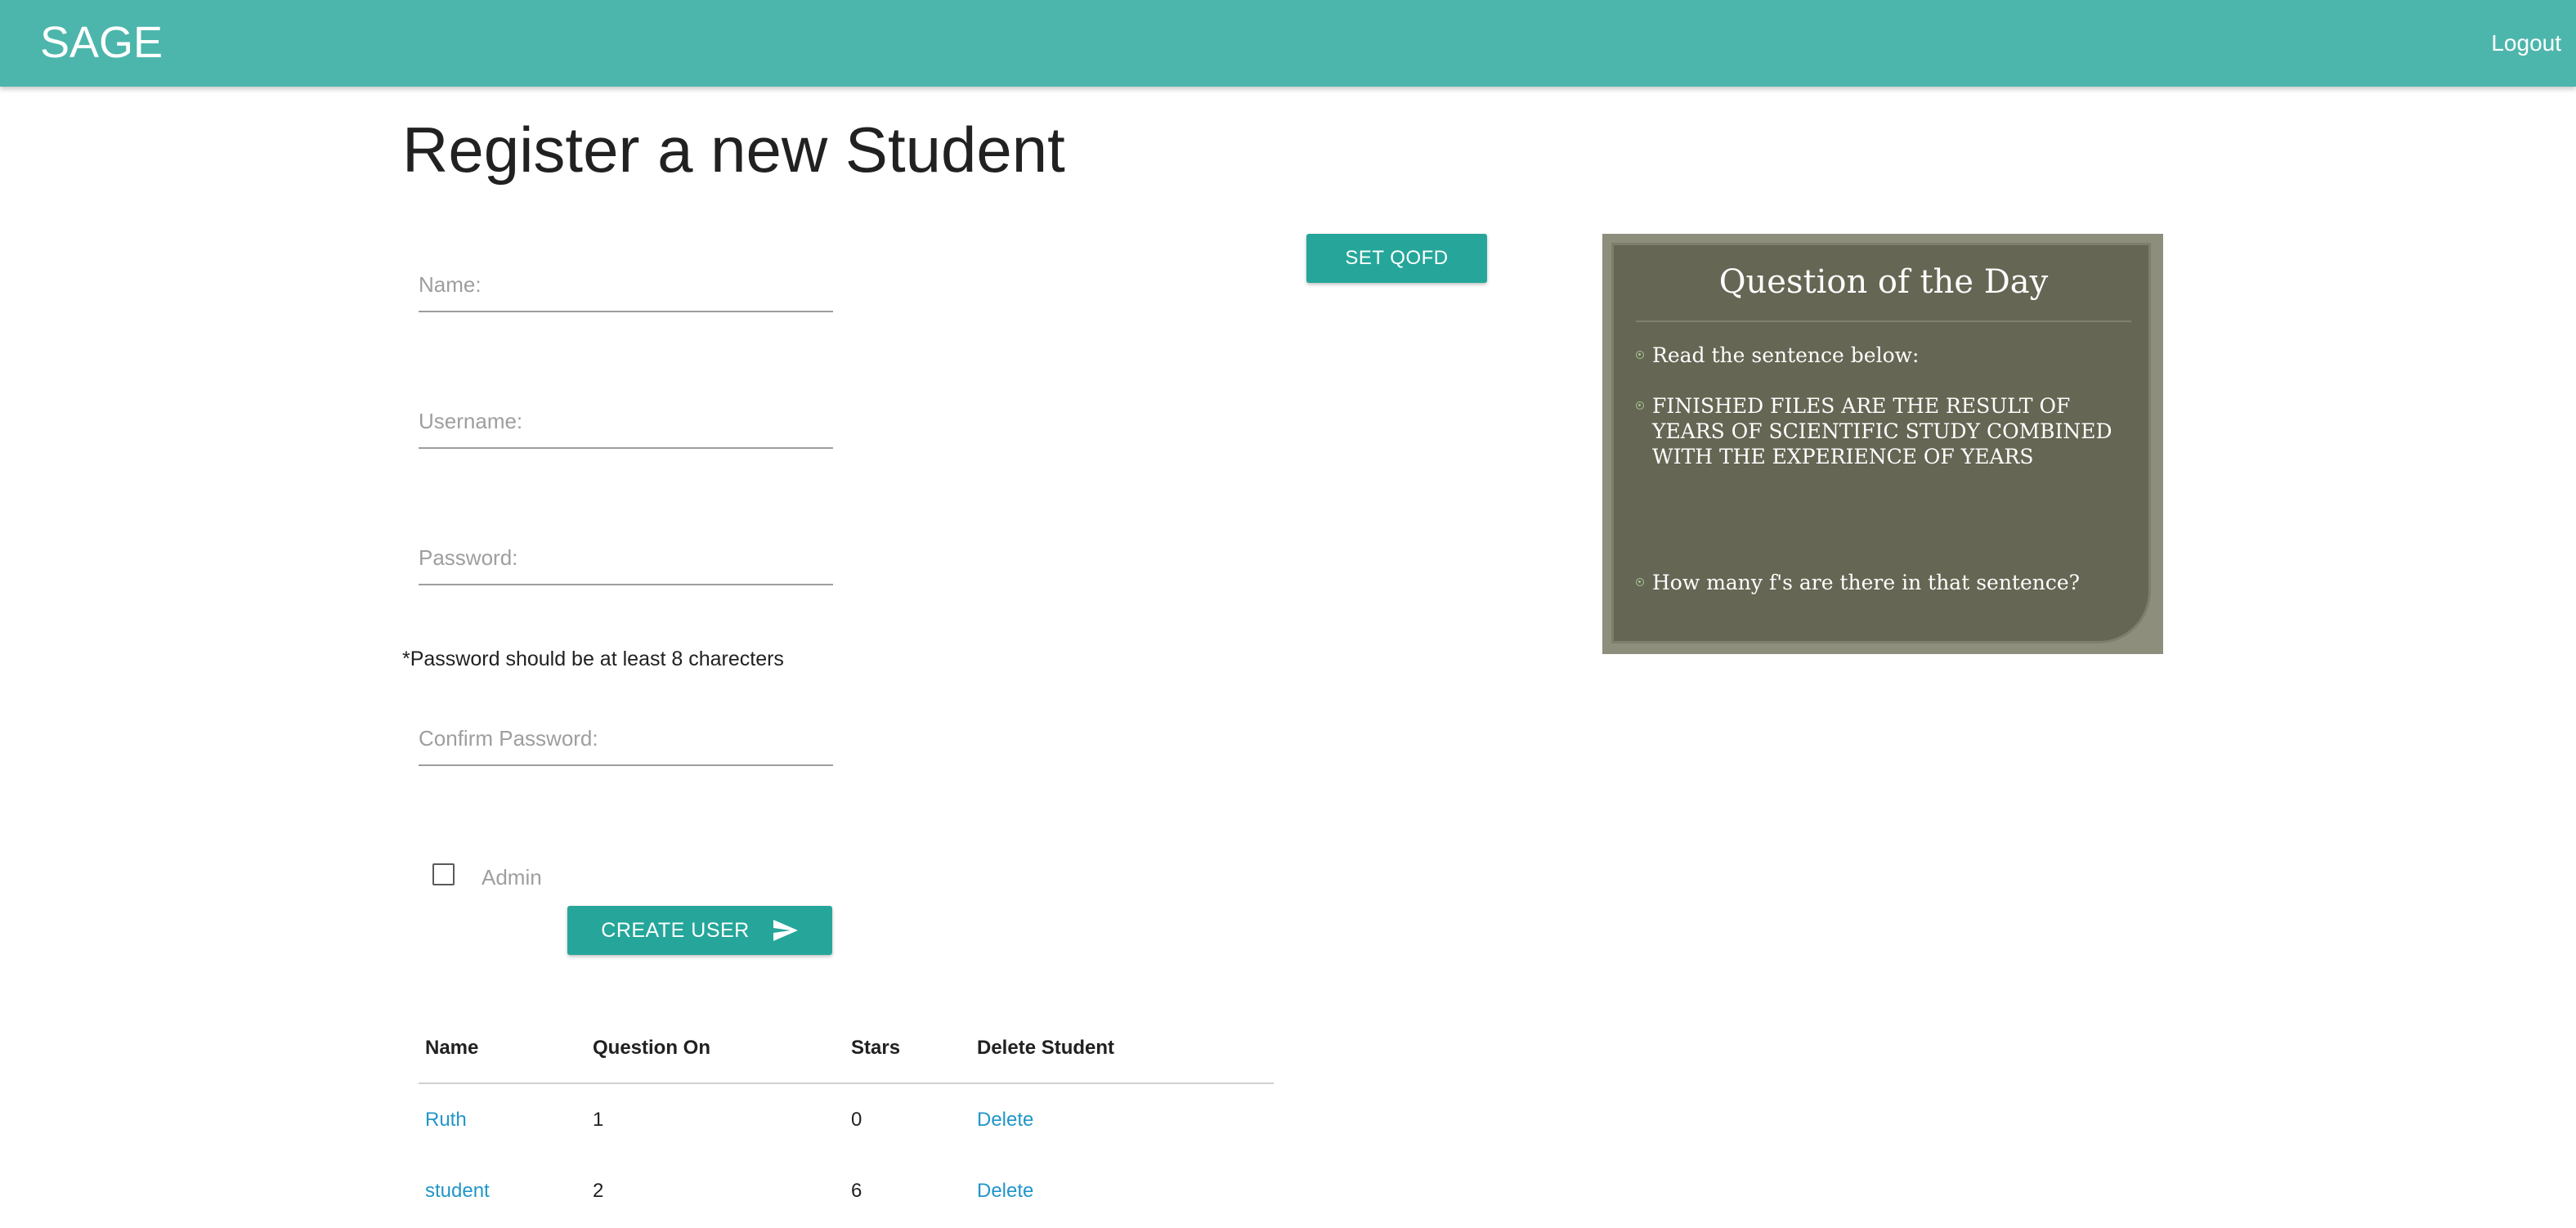 The image size is (2576, 1228). What do you see at coordinates (734, 150) in the screenshot?
I see `page-title: Register a new Student` at bounding box center [734, 150].